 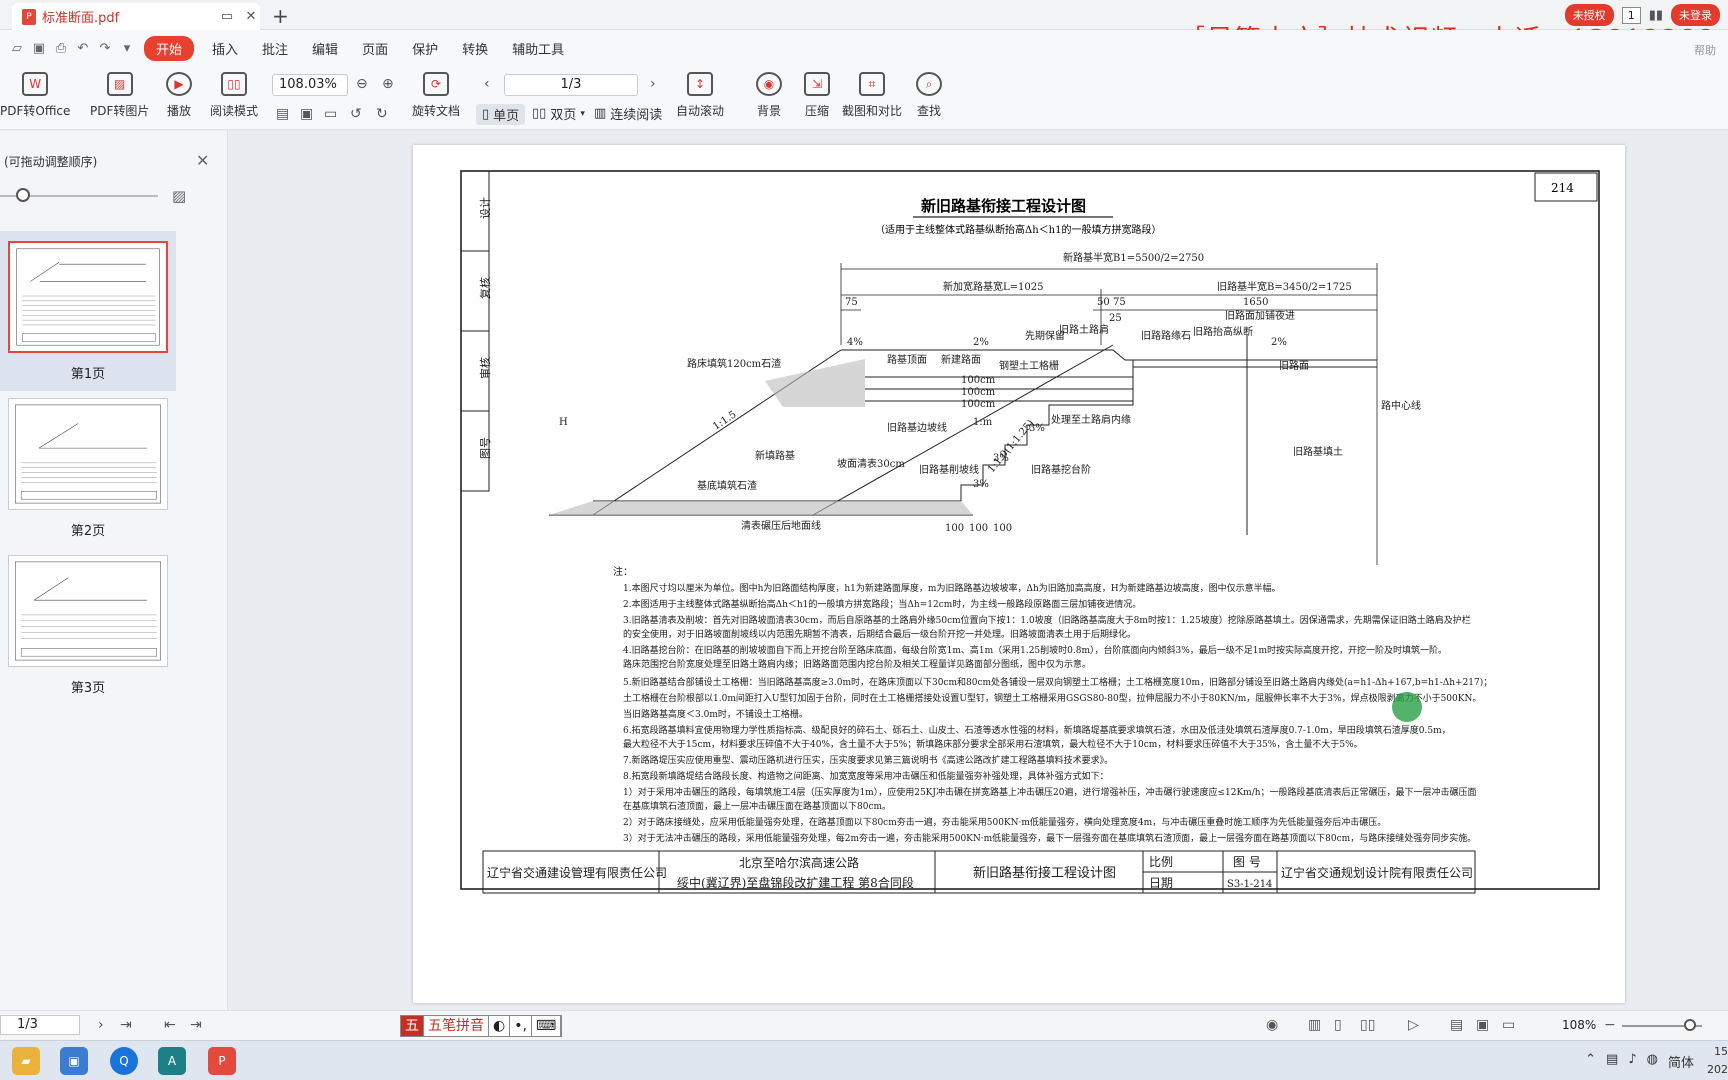 What do you see at coordinates (1579, 1025) in the screenshot?
I see `status-zoom: 108%` at bounding box center [1579, 1025].